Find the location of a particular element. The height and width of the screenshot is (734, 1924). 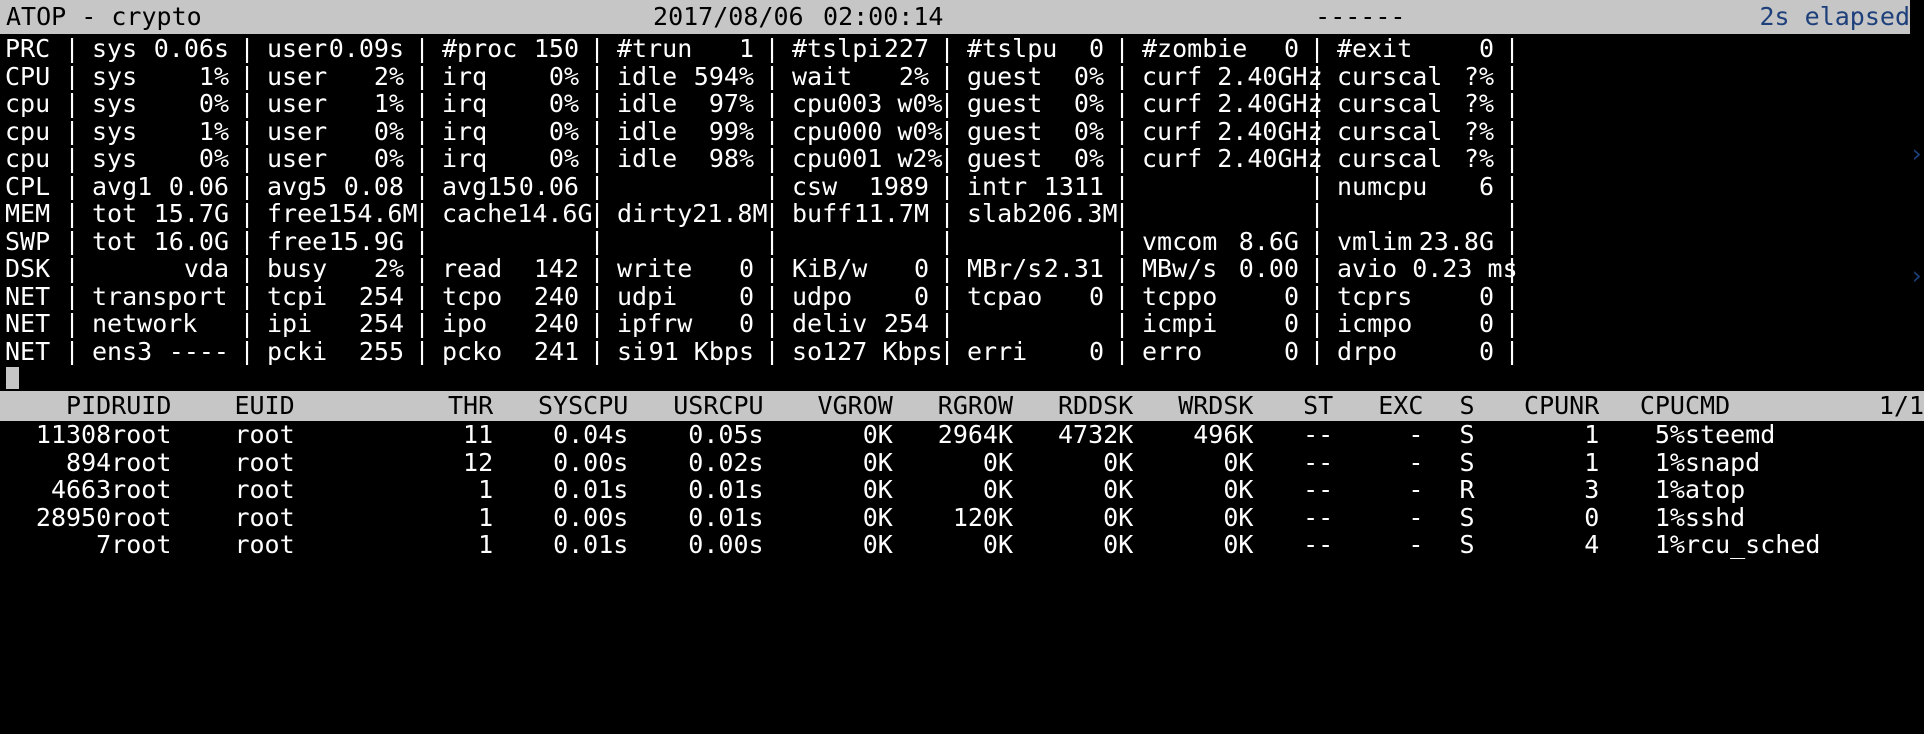

sys-cell-value: 98% is located at coordinates (731, 159).